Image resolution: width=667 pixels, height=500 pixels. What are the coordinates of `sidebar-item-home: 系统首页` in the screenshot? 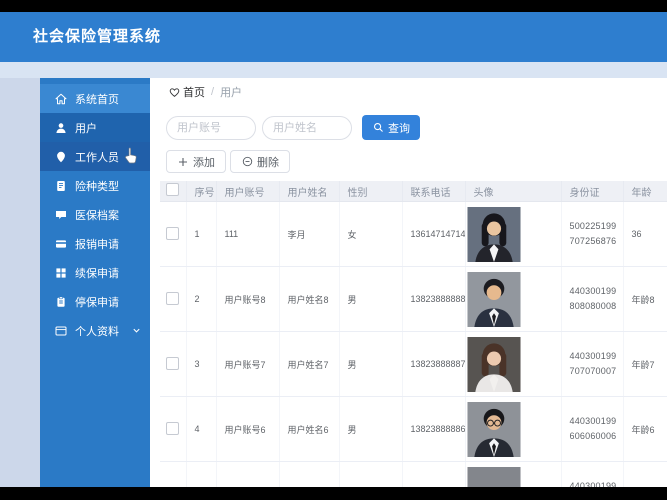 It's located at (95, 98).